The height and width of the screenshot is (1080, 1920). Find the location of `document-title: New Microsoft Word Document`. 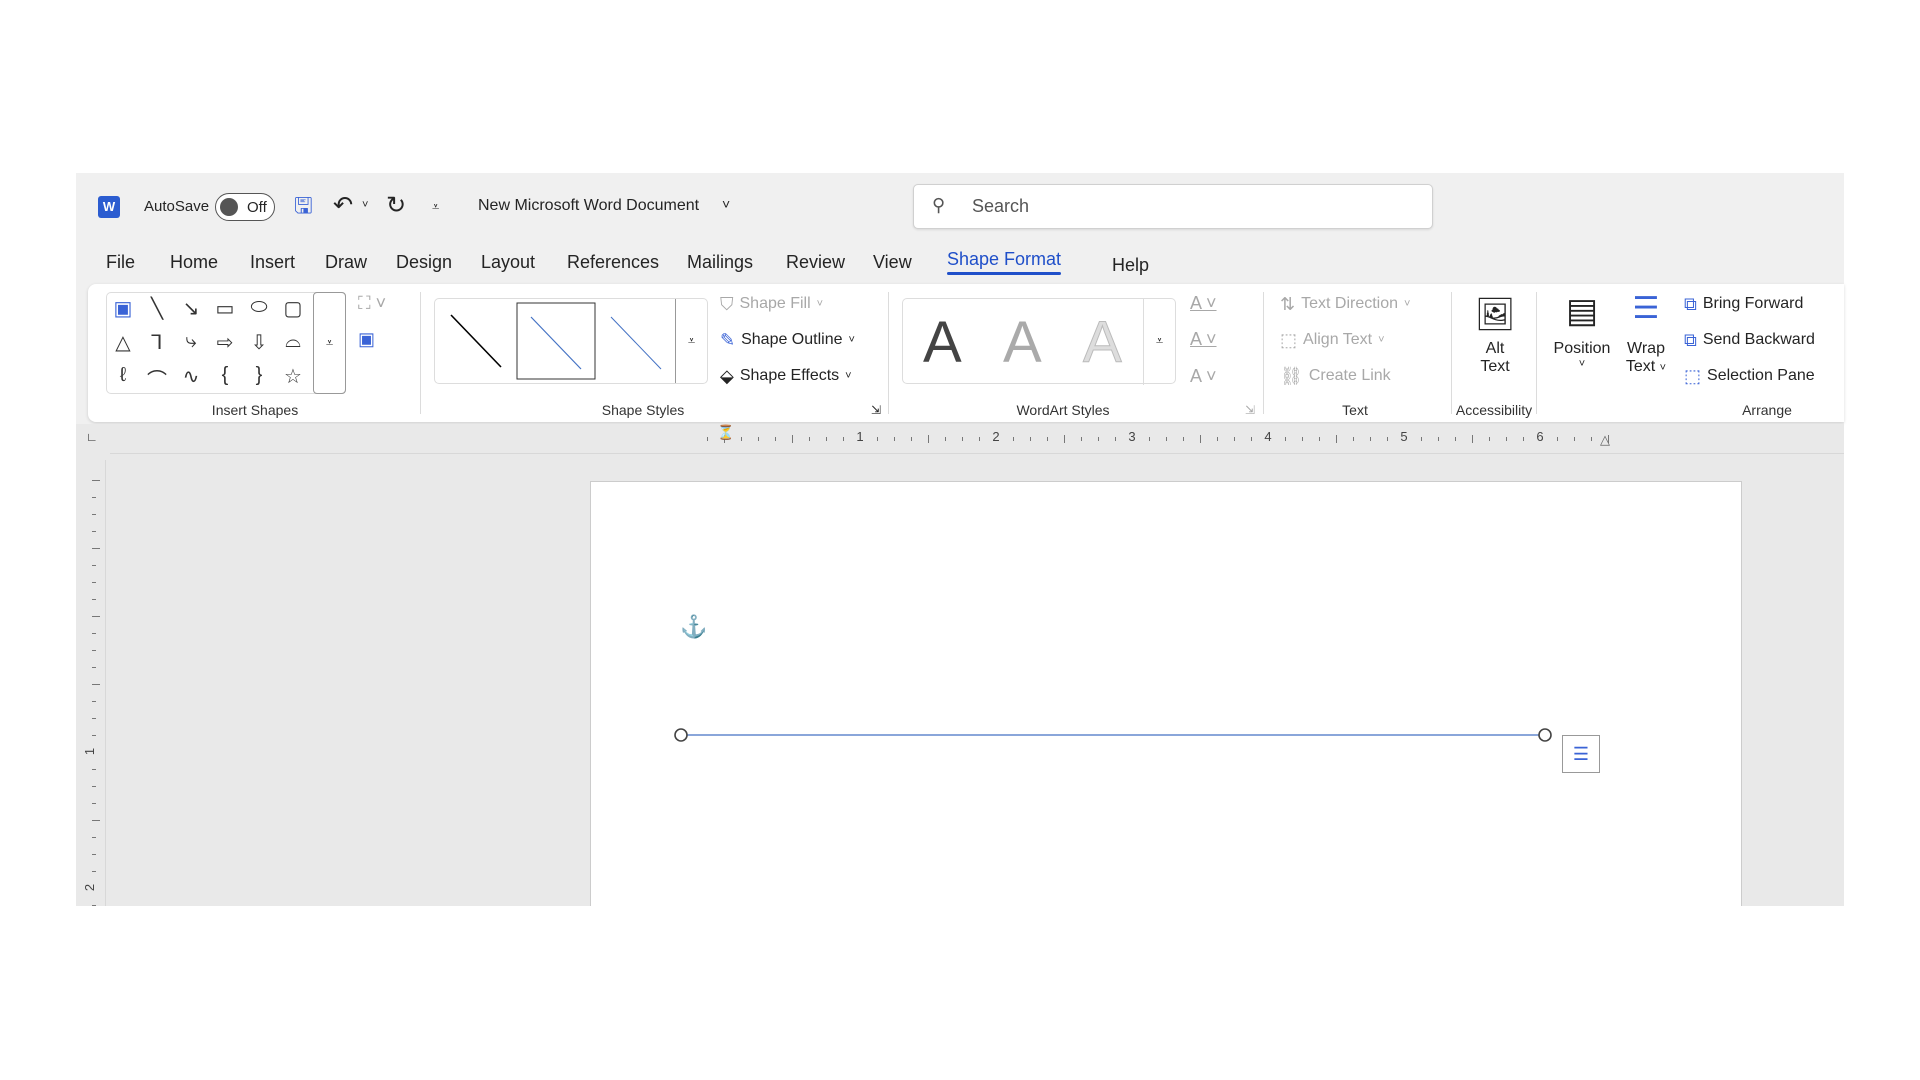

document-title: New Microsoft Word Document is located at coordinates (588, 206).